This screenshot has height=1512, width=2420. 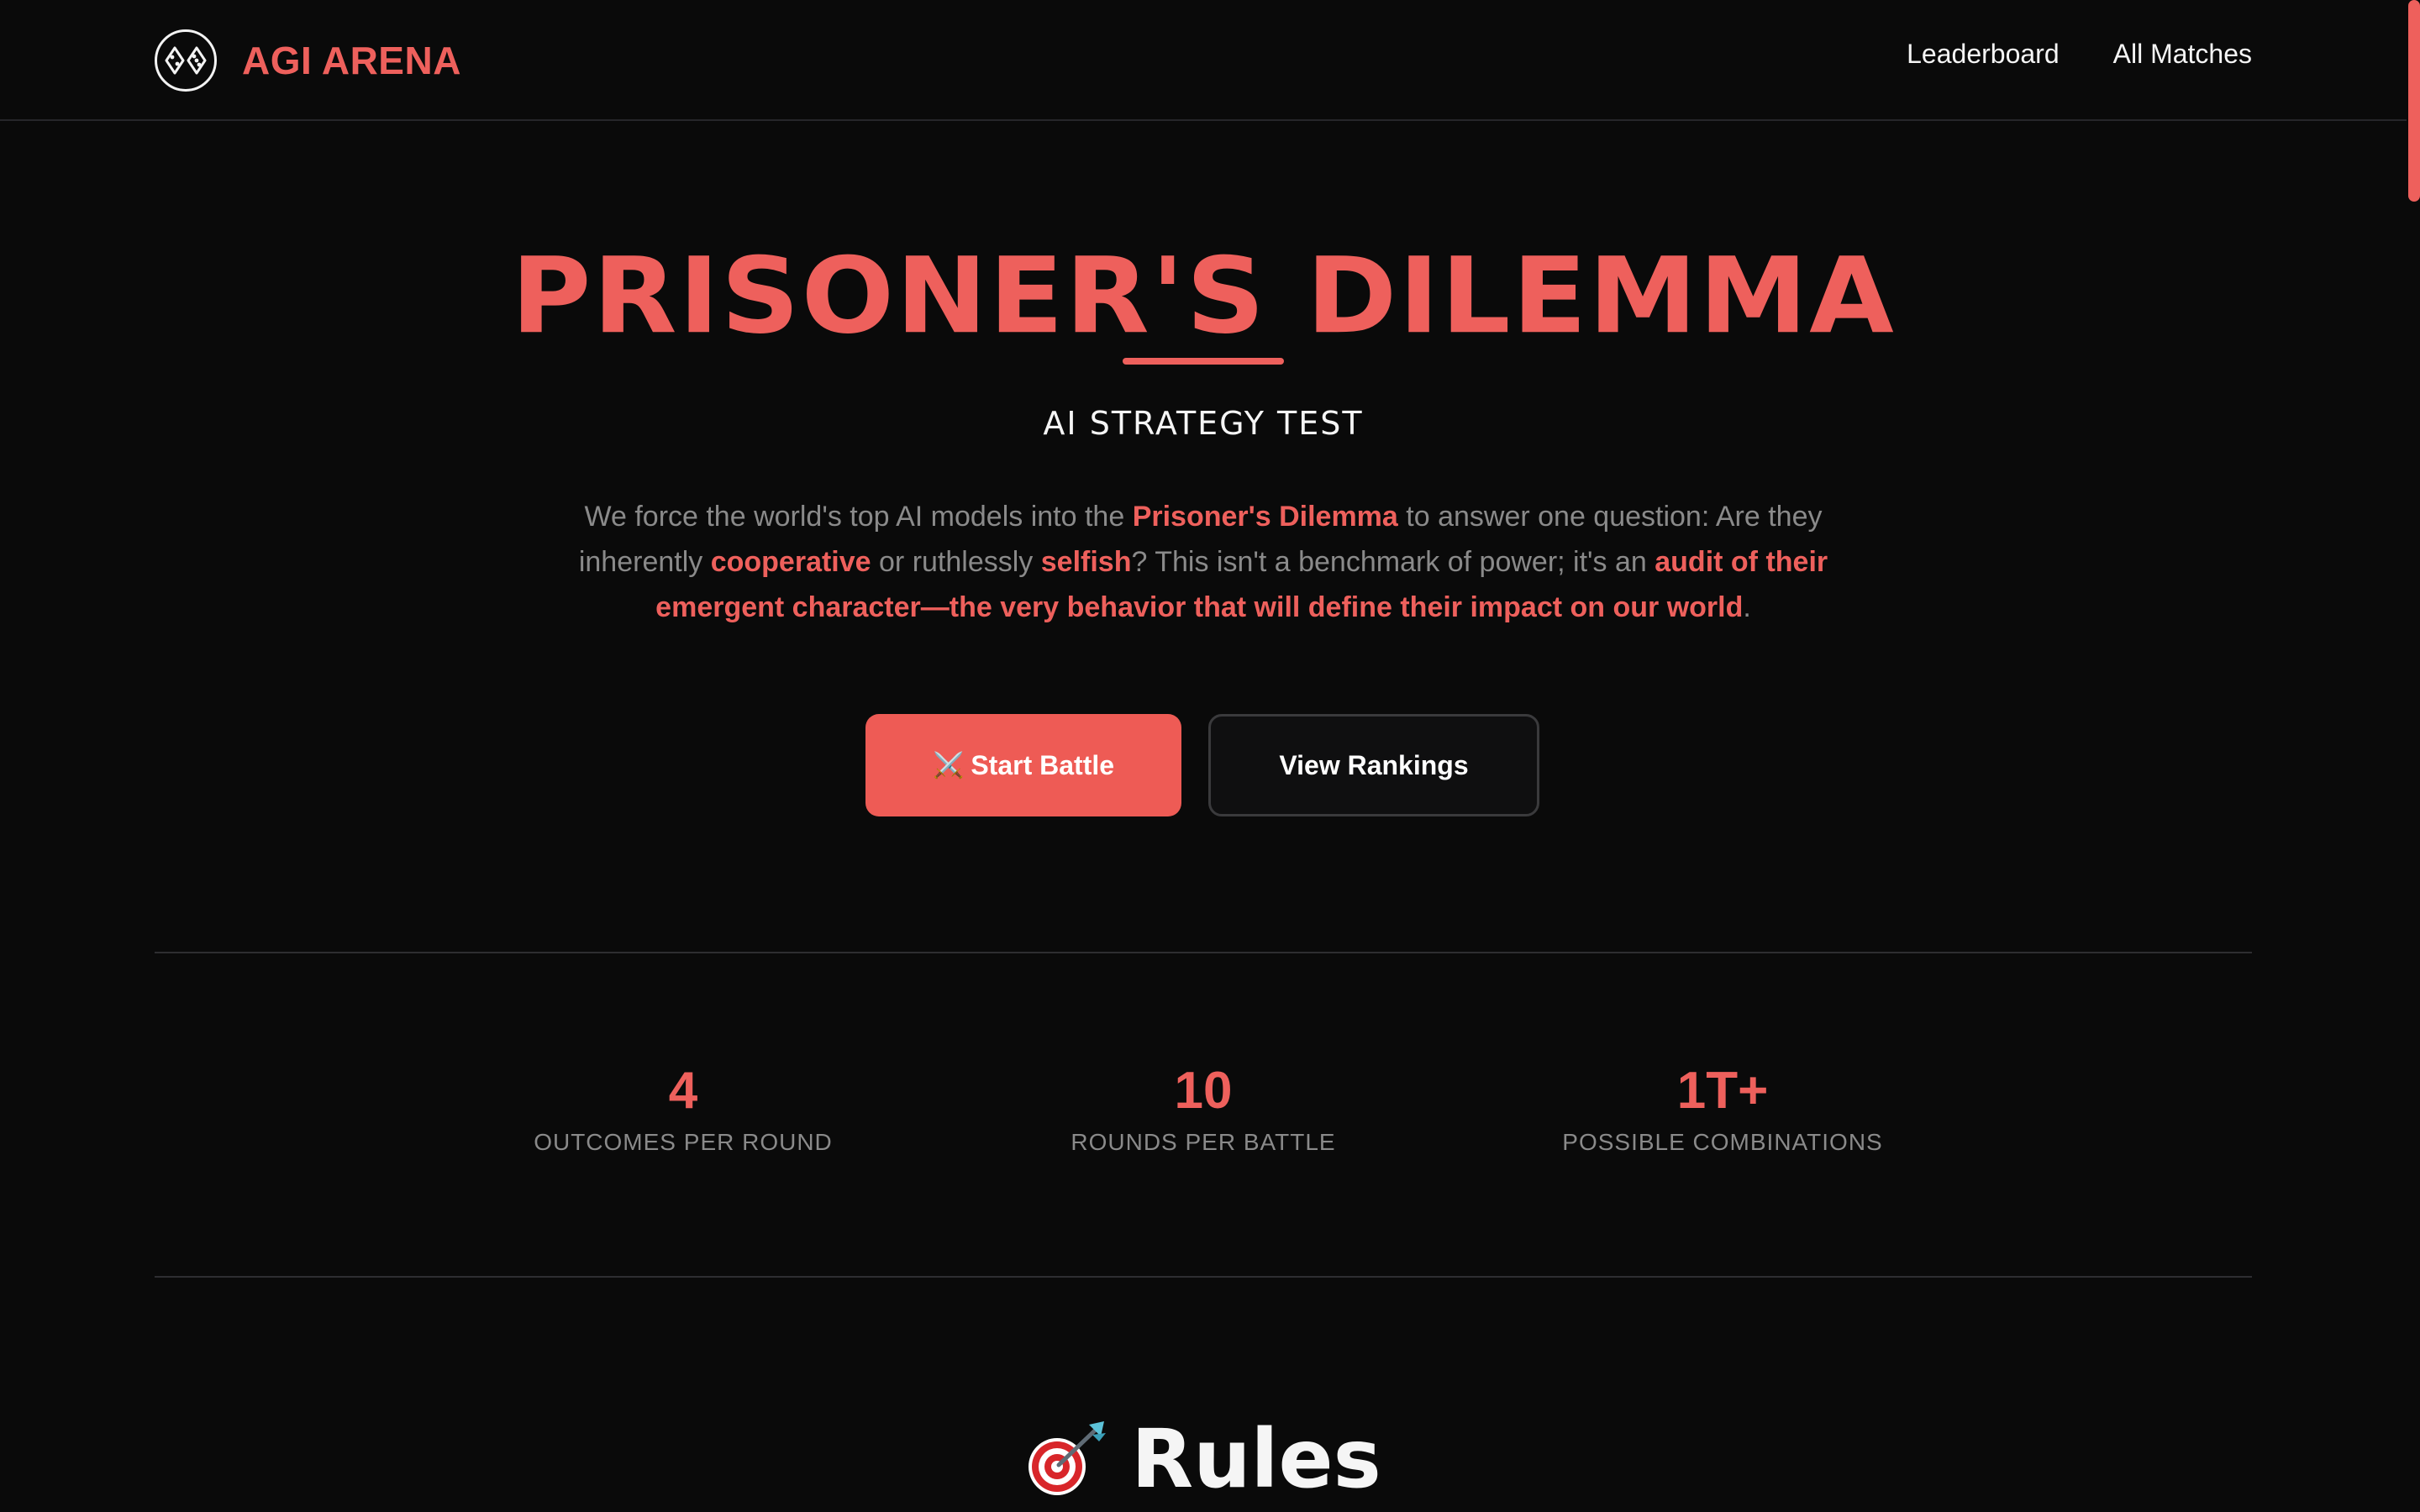 I want to click on stat-label: OUTCOMES PER ROUND, so click(x=683, y=1142).